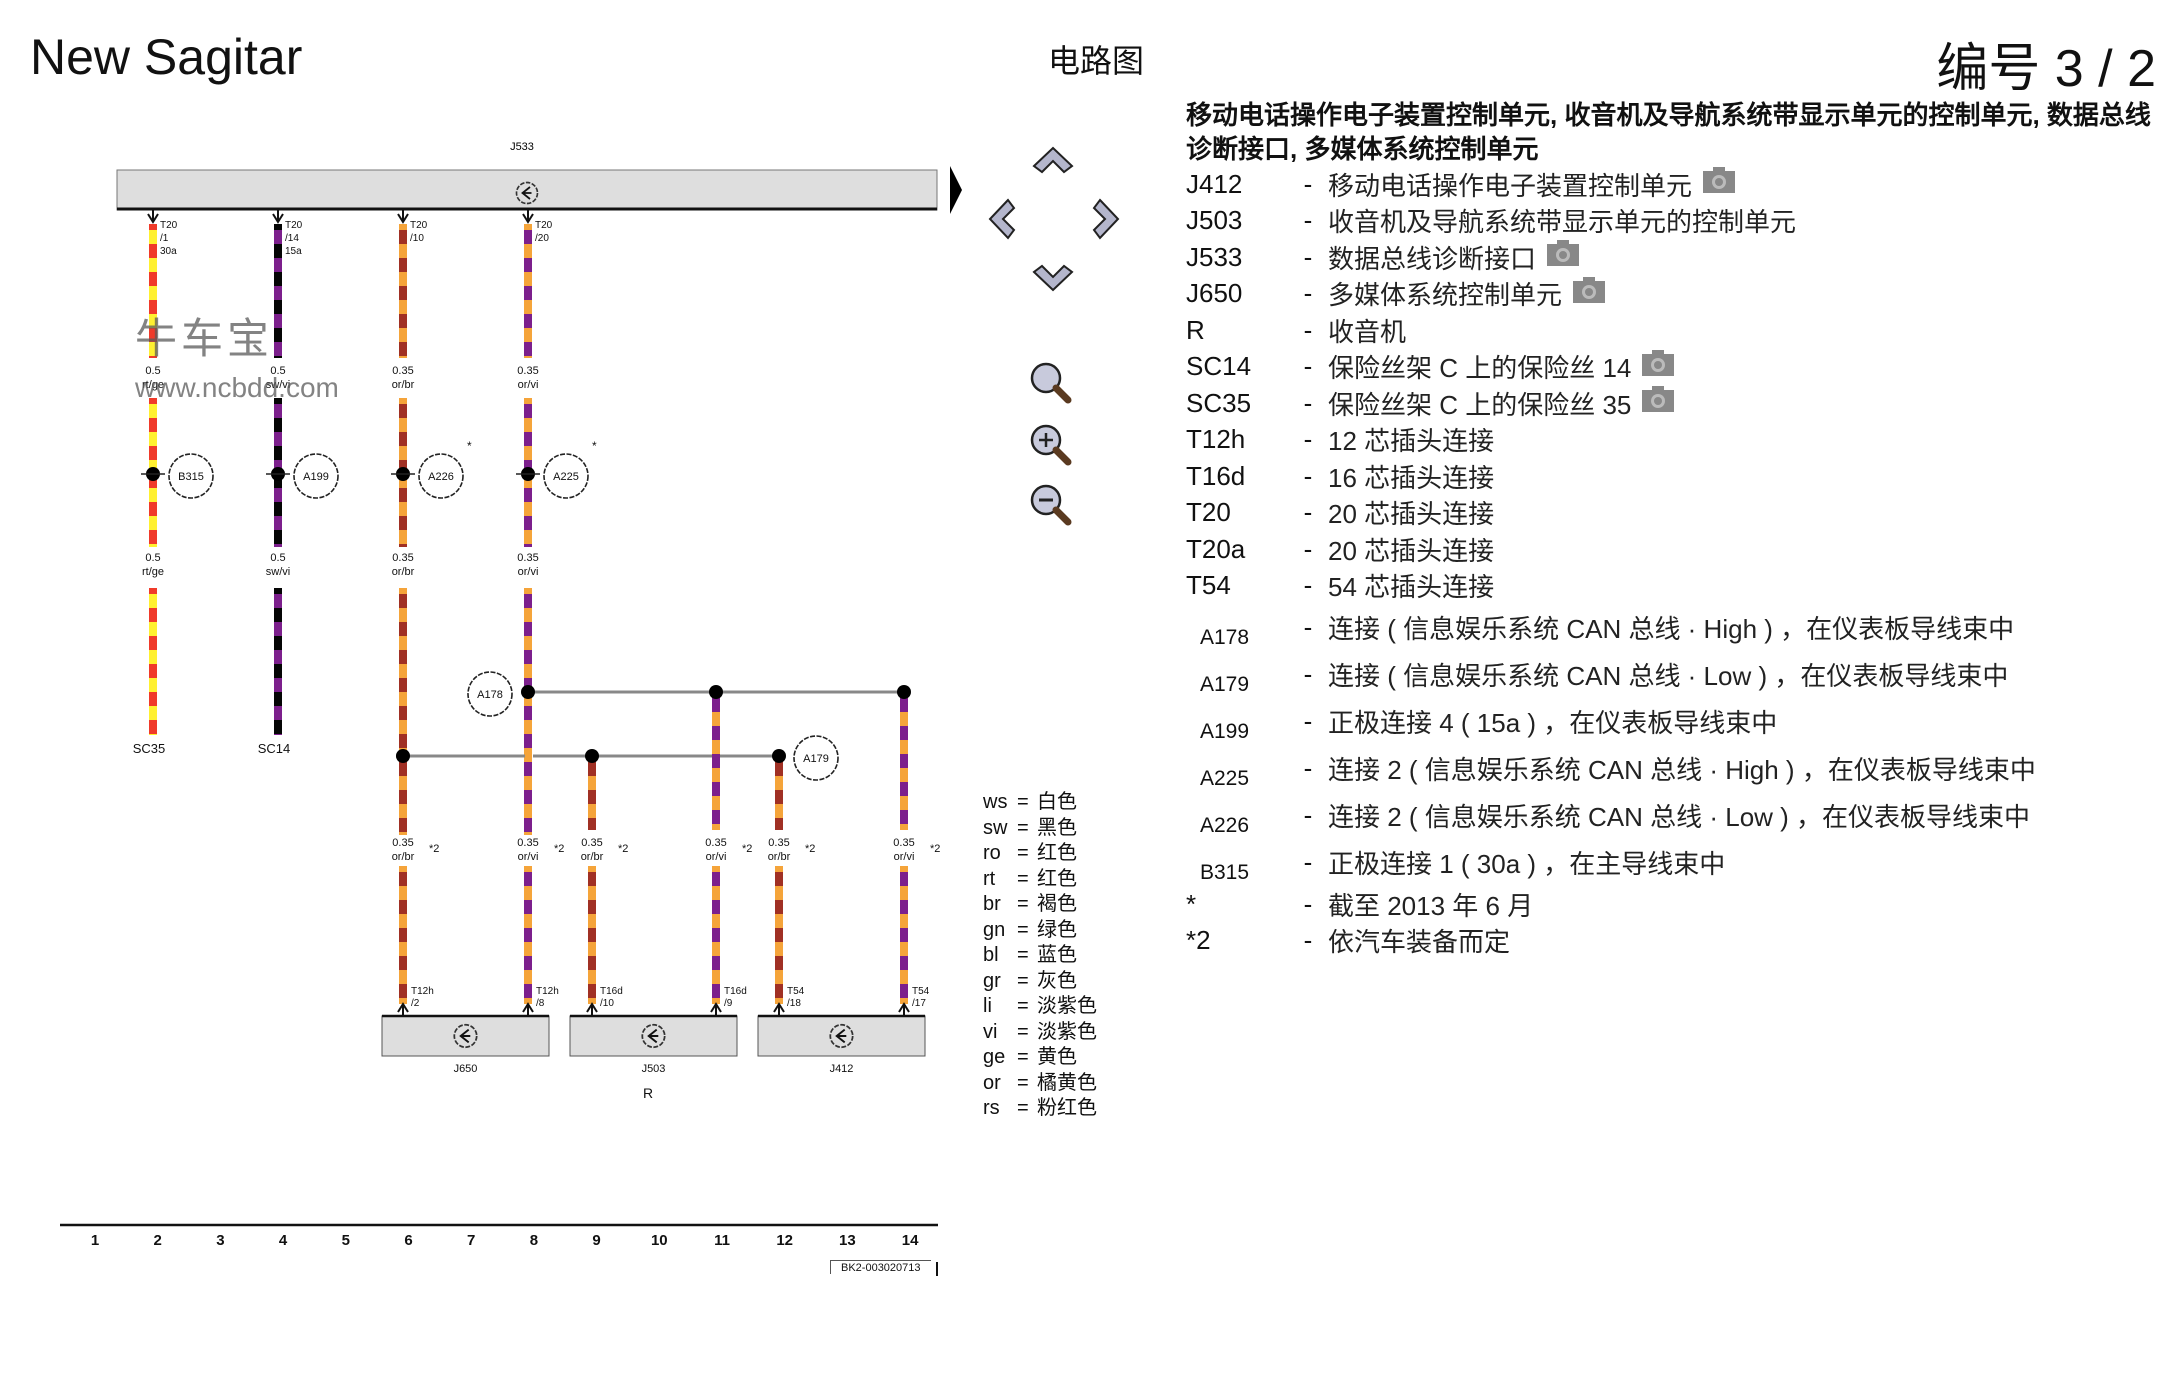 Image resolution: width=2176 pixels, height=1374 pixels. I want to click on component-list-item: SC14 - 保险丝架 C 上的保险丝 14, so click(1676, 367).